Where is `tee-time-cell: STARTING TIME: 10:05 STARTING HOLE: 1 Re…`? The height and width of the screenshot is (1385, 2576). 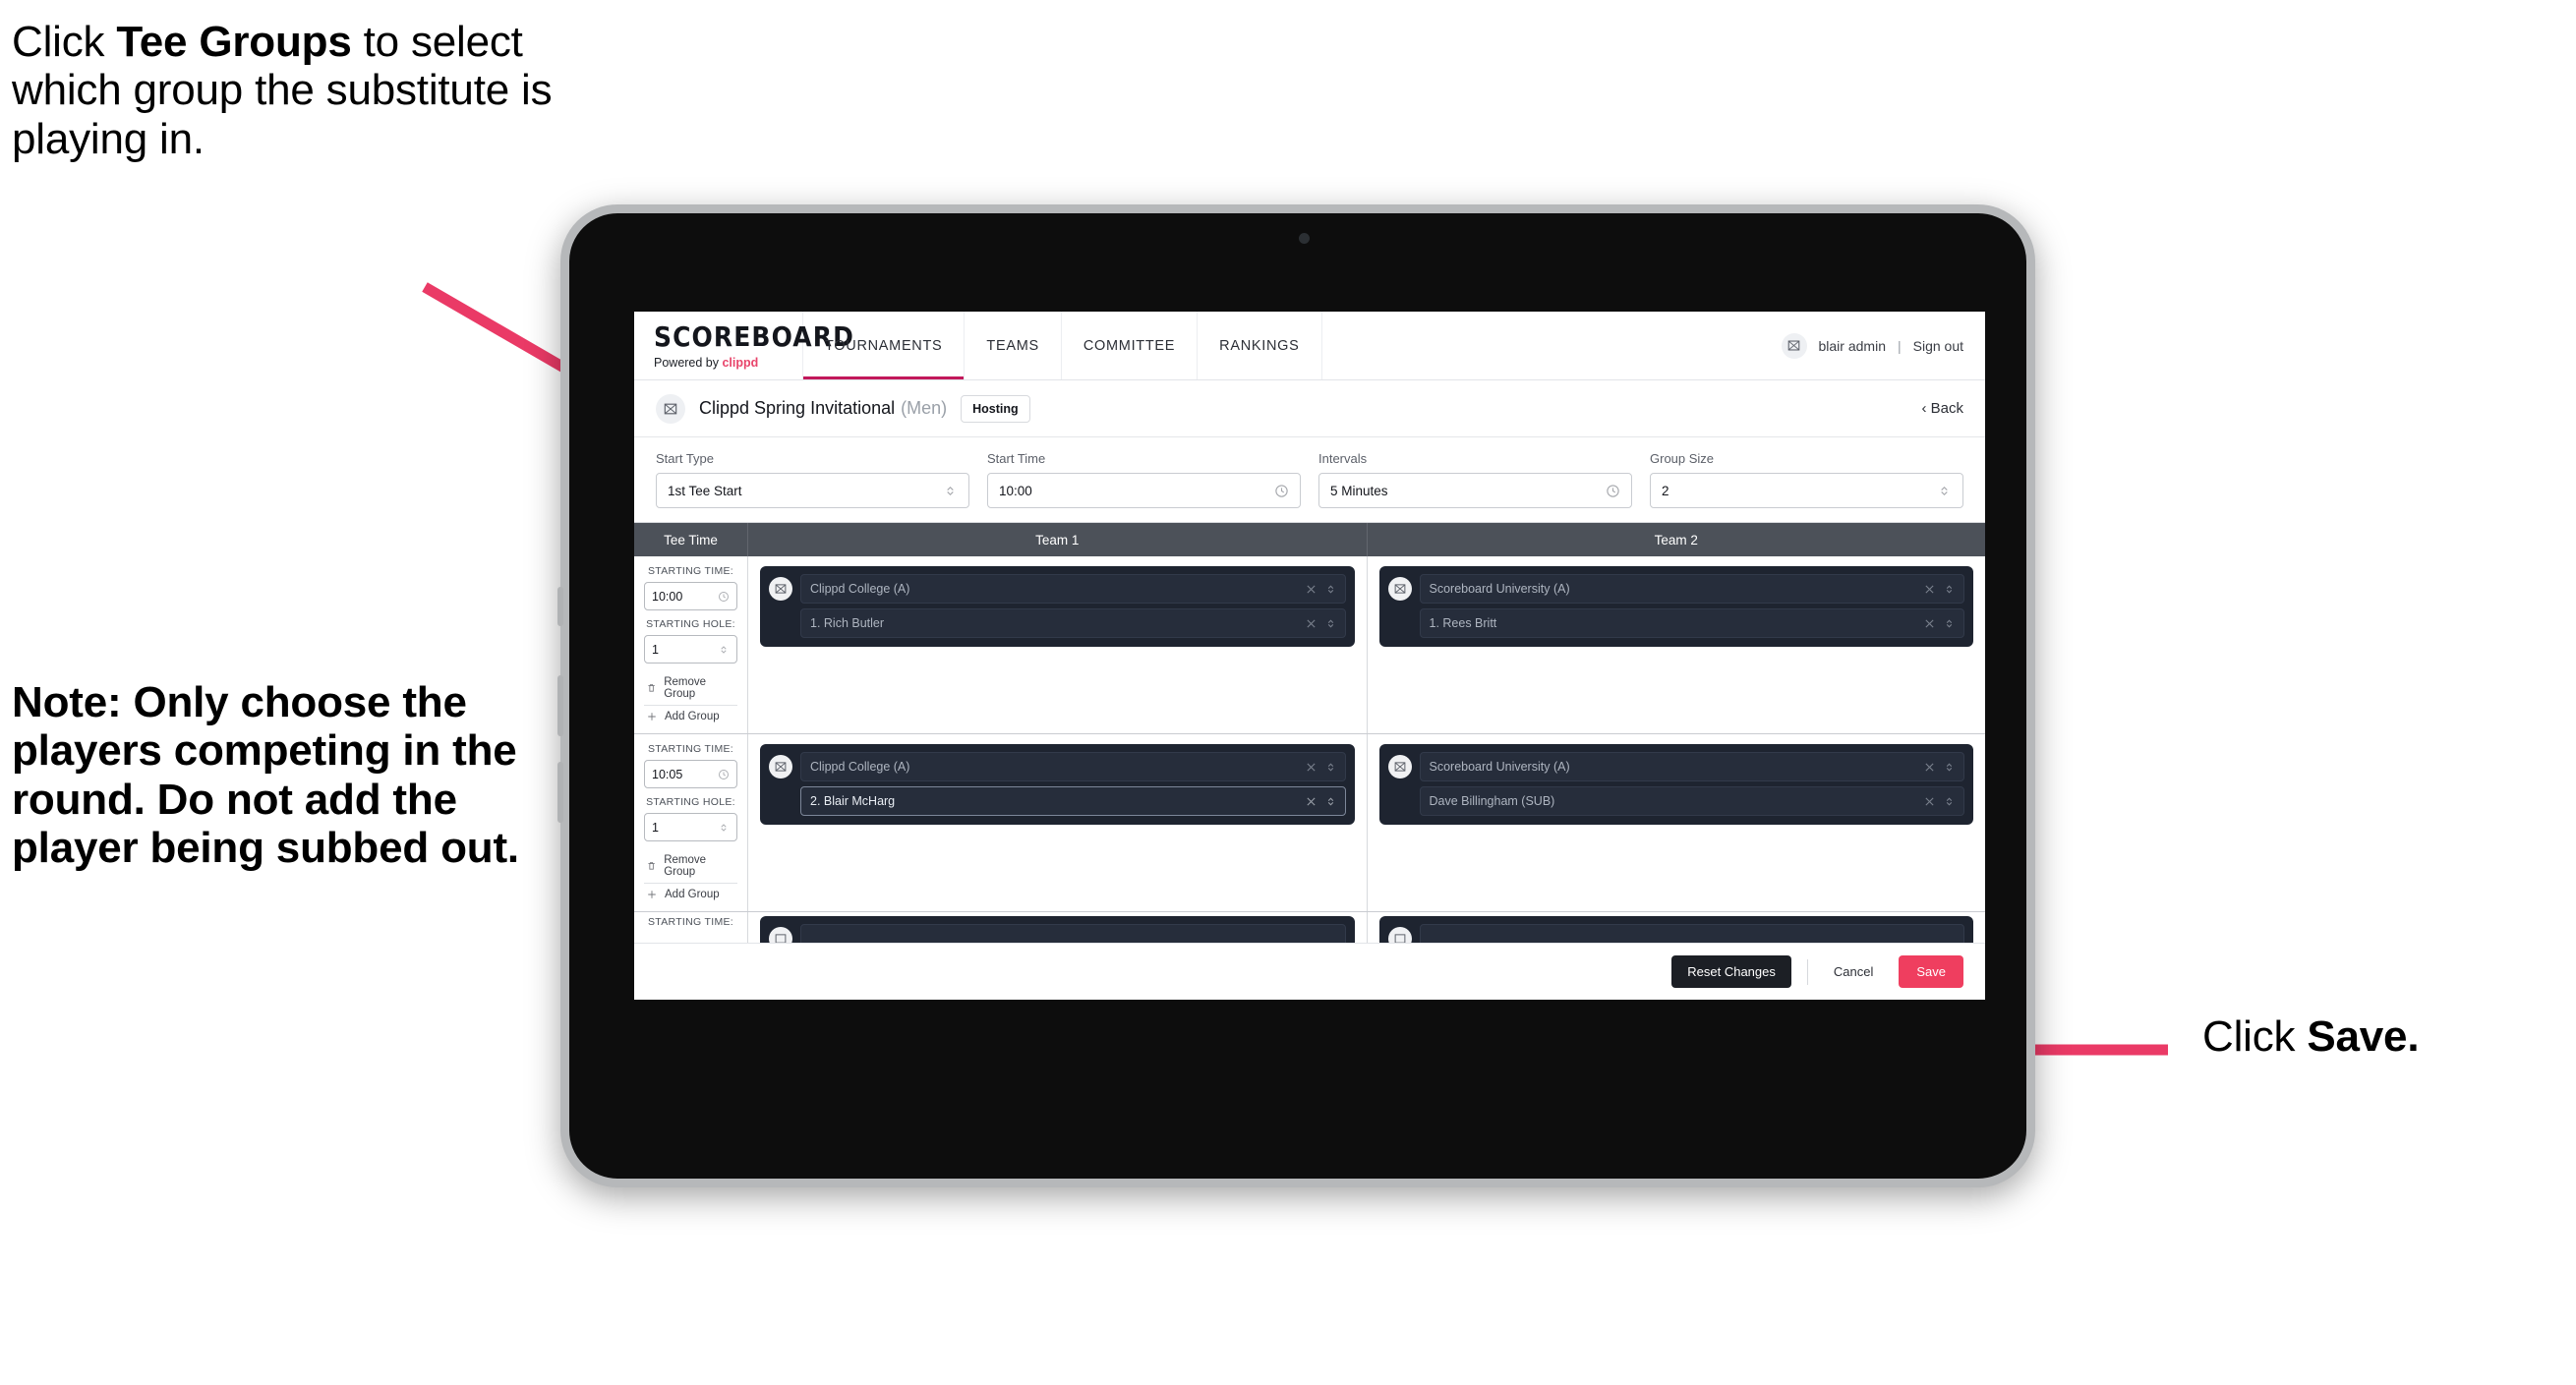
tee-time-cell: STARTING TIME: 10:05 STARTING HOLE: 1 Re… is located at coordinates (691, 822).